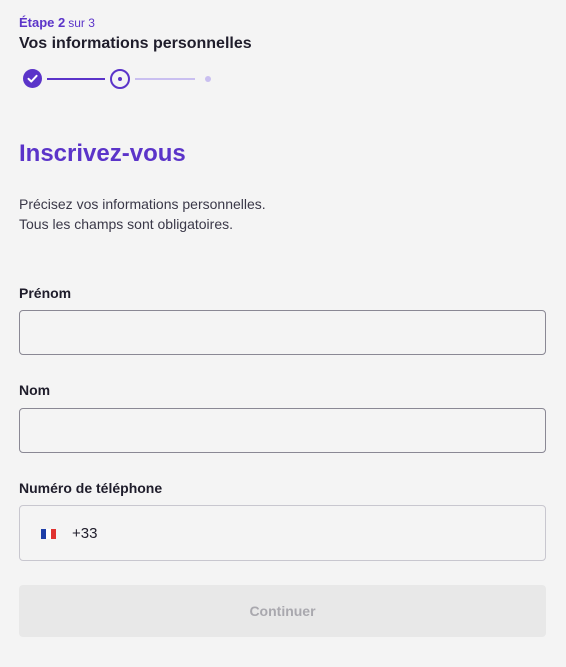  I want to click on phone-input, so click(320, 533).